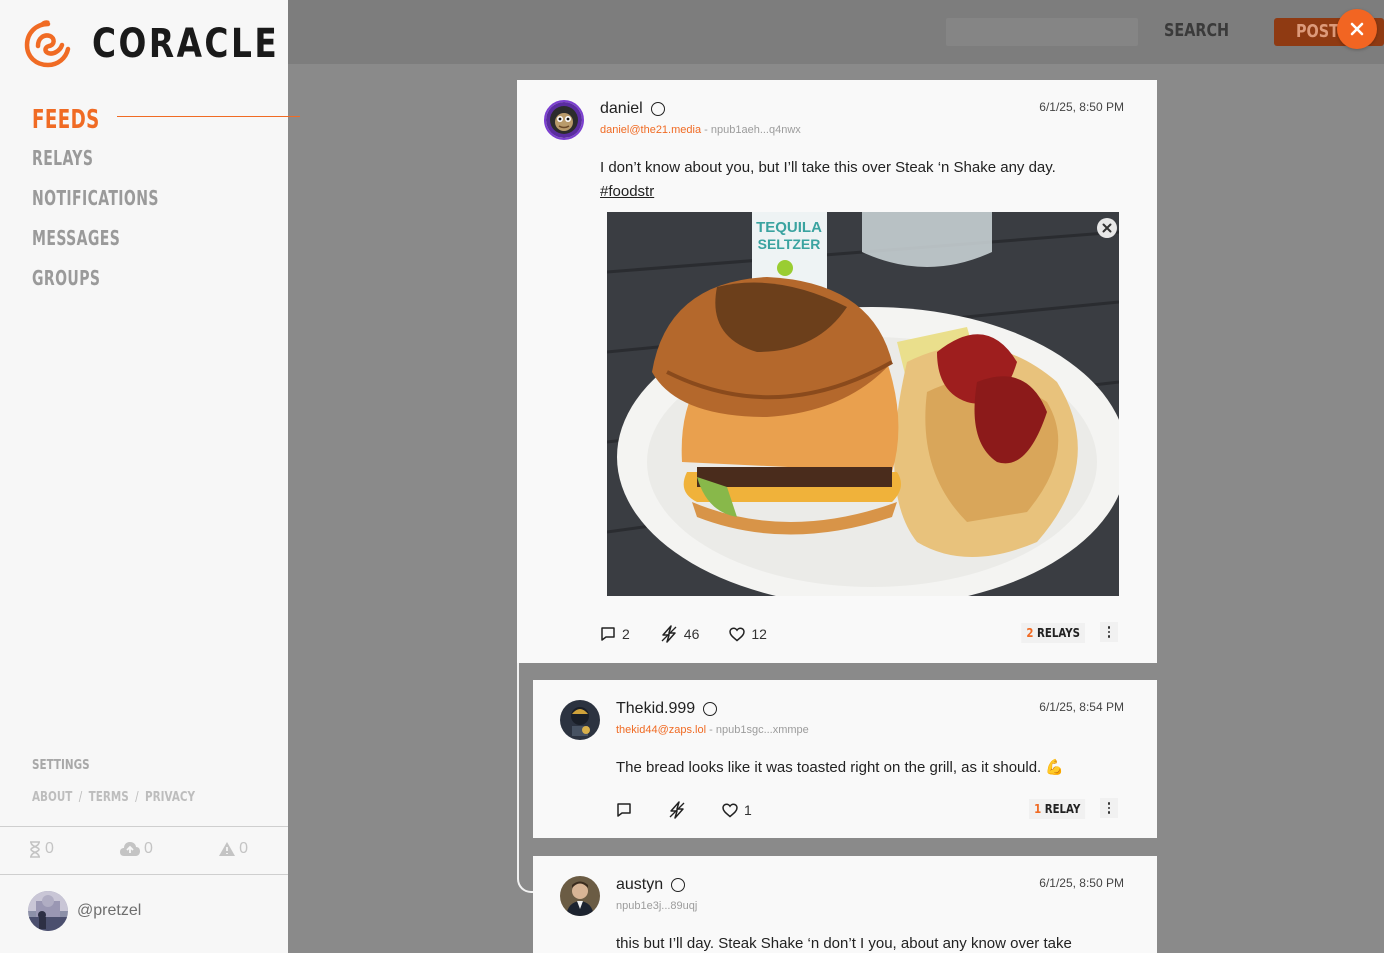  What do you see at coordinates (680, 634) in the screenshot?
I see `zap-button: 46` at bounding box center [680, 634].